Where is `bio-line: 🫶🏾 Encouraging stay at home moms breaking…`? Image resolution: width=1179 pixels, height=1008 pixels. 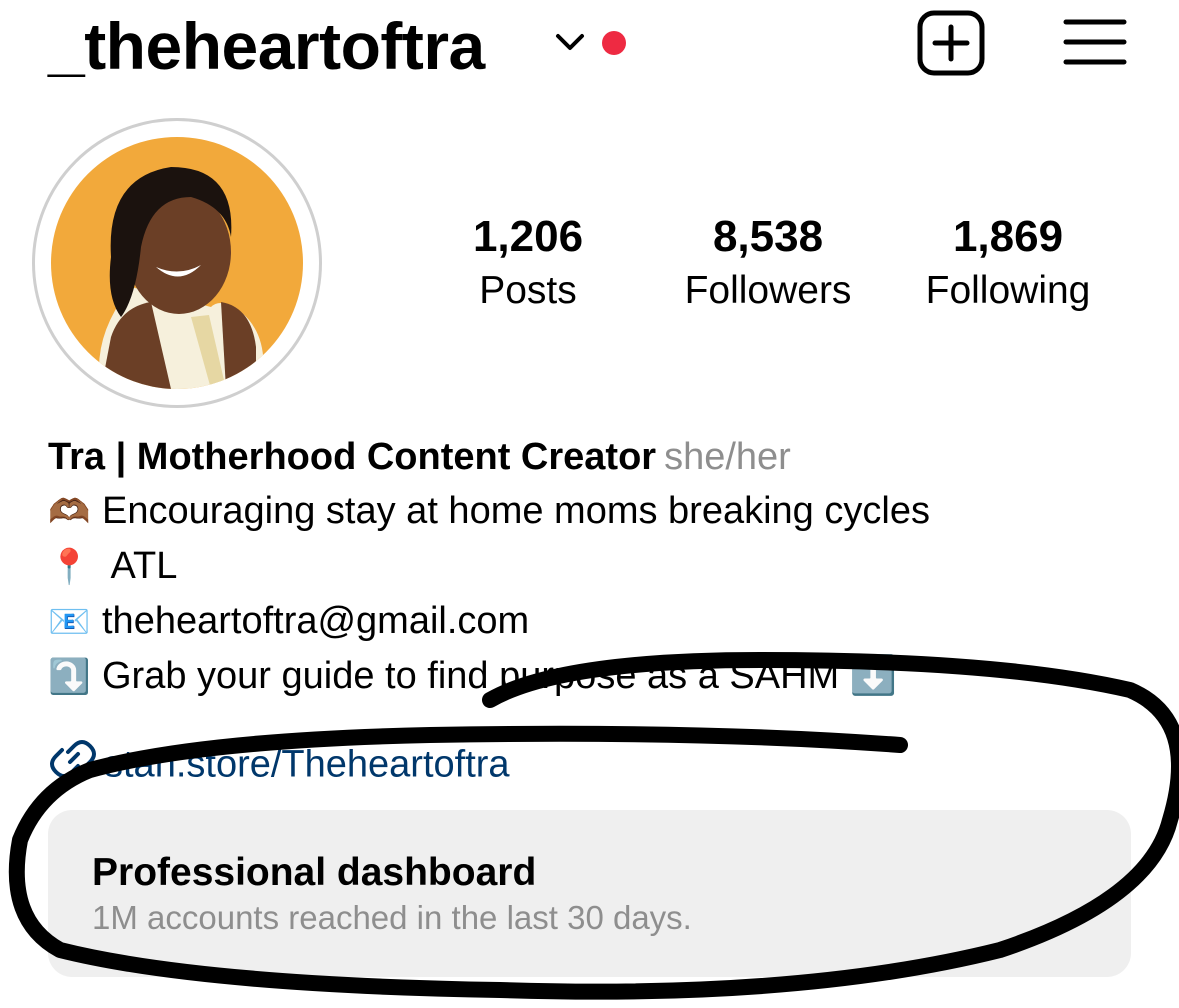
bio-line: 🫶🏾 Encouraging stay at home moms breaking… is located at coordinates (603, 511).